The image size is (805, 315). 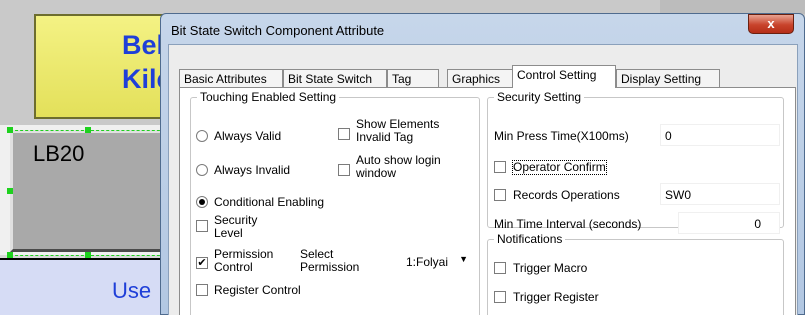 I want to click on show-elements-label: Show Elements Invalid Tag, so click(x=398, y=130).